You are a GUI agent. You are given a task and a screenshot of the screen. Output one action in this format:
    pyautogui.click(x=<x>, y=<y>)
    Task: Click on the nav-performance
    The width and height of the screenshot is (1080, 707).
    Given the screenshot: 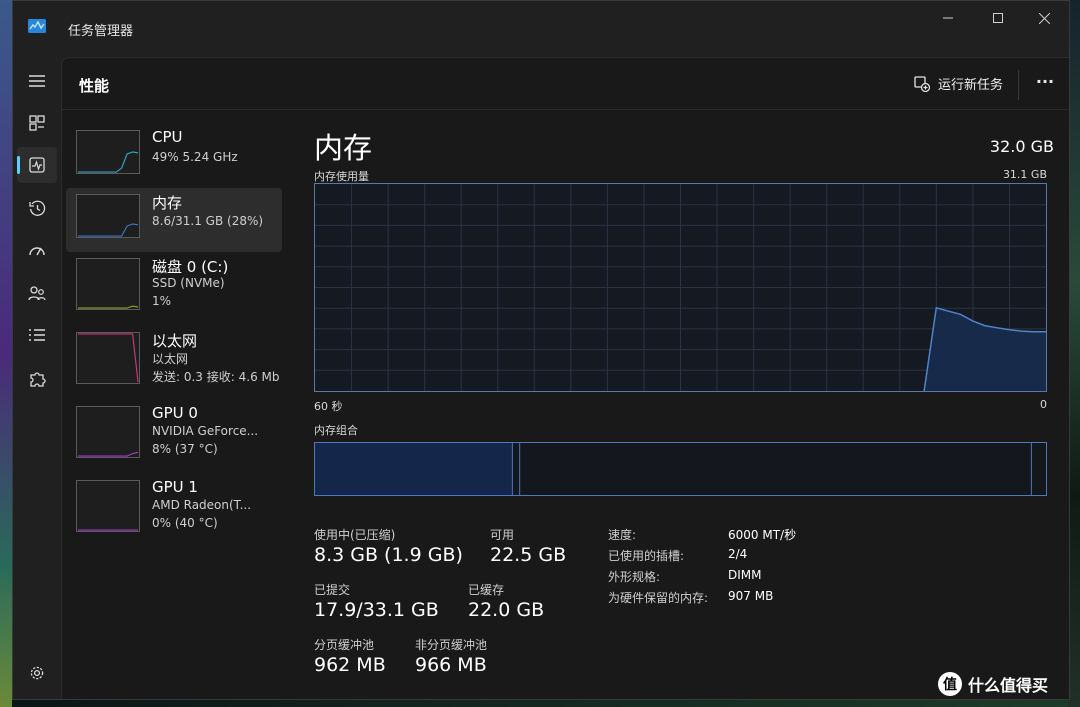 What is the action you would take?
    pyautogui.click(x=37, y=165)
    